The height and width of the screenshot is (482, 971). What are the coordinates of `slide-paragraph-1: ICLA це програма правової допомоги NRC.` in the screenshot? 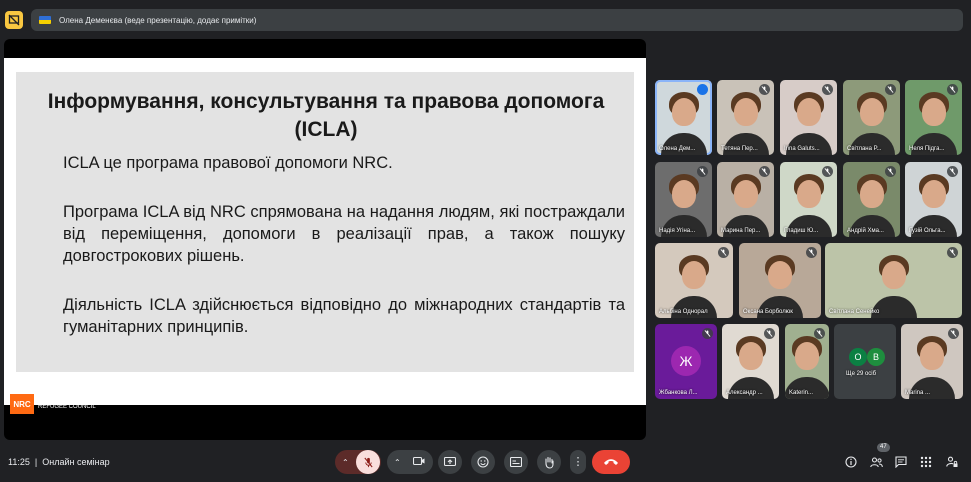 It's located at (228, 163).